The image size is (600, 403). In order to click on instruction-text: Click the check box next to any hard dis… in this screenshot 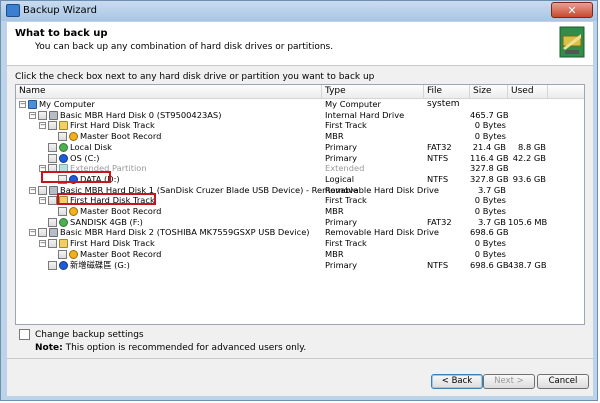, I will do `click(195, 77)`.